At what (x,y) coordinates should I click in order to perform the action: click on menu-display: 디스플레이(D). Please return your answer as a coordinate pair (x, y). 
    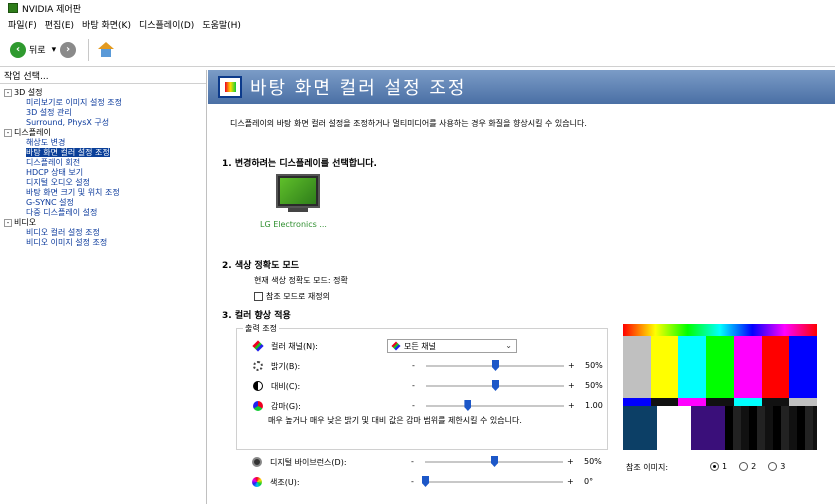
    Looking at the image, I should click on (166, 24).